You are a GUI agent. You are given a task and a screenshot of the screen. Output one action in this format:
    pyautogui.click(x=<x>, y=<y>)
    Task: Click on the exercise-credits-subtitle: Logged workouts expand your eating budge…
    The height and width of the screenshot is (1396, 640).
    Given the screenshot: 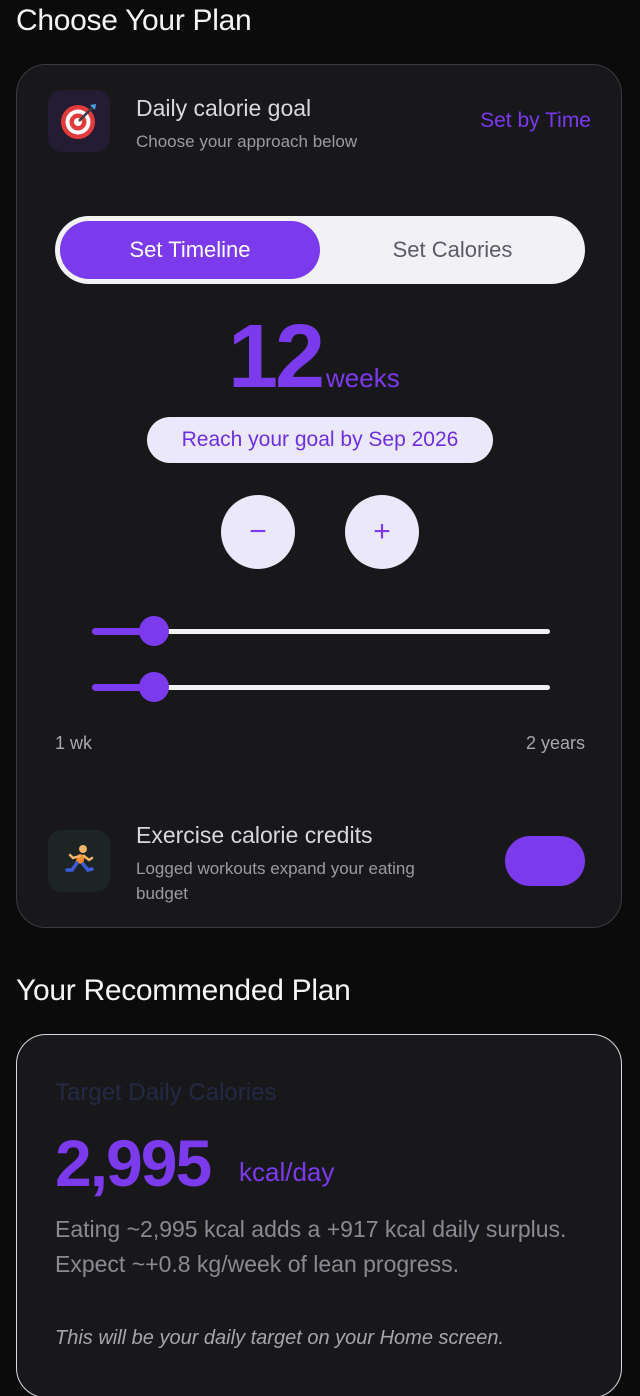 What is the action you would take?
    pyautogui.click(x=275, y=881)
    